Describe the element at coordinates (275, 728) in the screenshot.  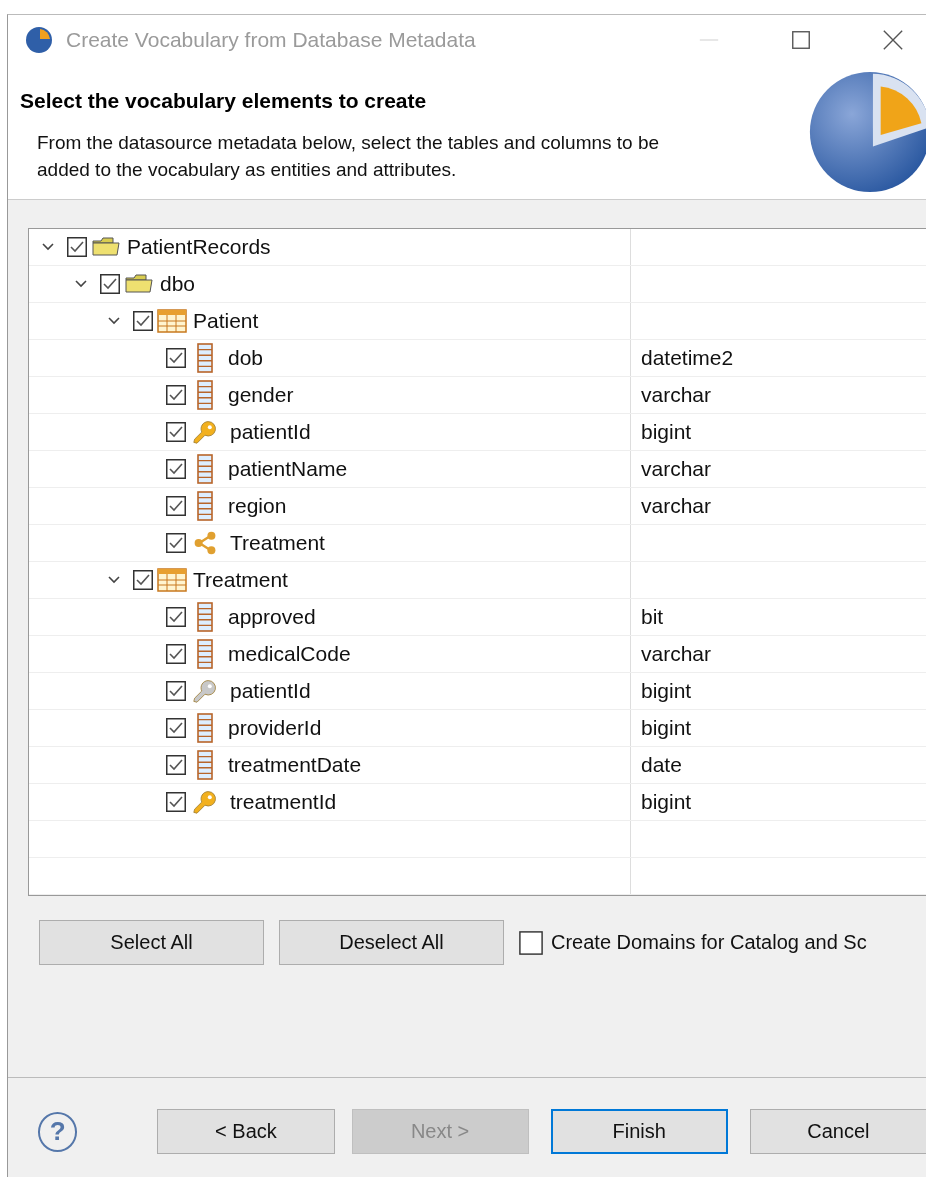
I see `tree-item-label: providerId` at that location.